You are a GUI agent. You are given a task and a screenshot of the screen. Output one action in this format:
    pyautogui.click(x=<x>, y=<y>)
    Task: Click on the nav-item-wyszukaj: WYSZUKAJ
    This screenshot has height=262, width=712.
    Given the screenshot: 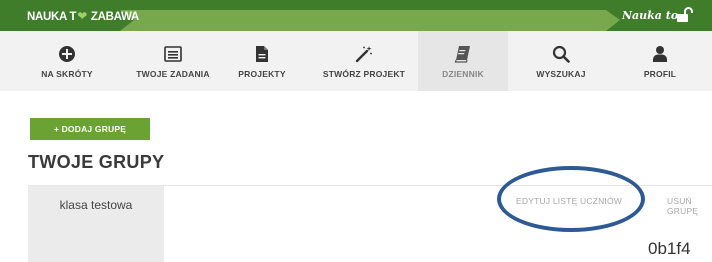 What is the action you would take?
    pyautogui.click(x=561, y=61)
    